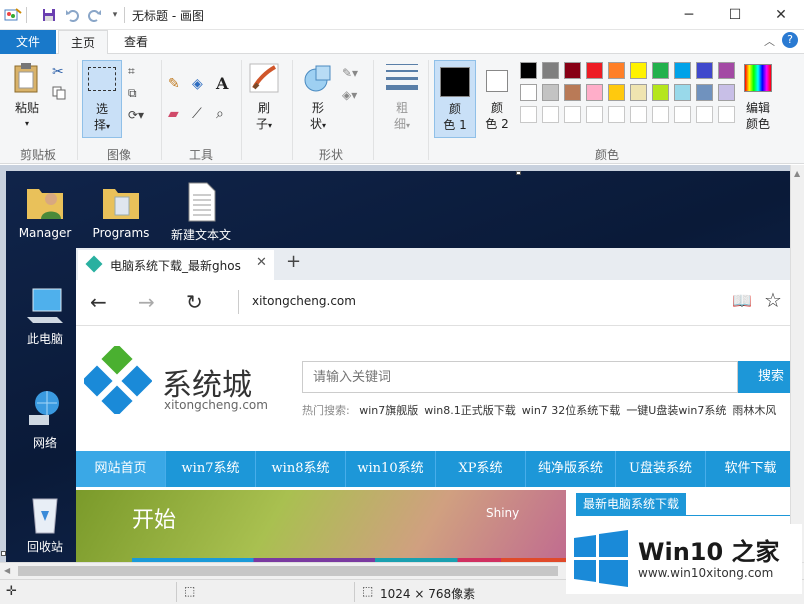 The image size is (804, 604). I want to click on maximize-button: ☐, so click(735, 15).